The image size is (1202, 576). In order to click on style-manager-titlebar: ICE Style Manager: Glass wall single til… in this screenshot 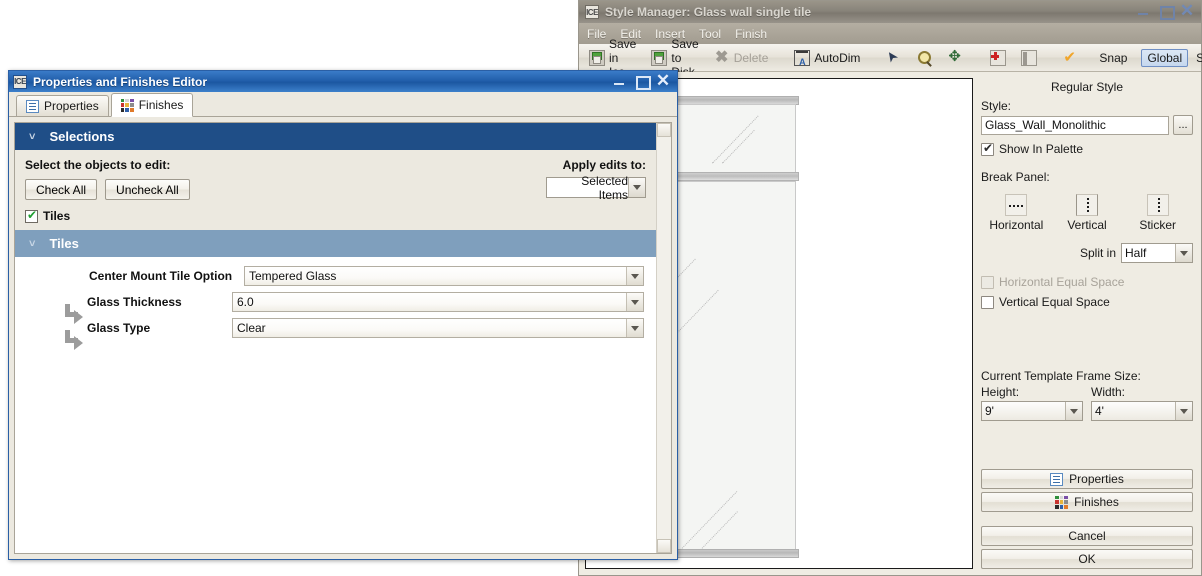, I will do `click(890, 12)`.